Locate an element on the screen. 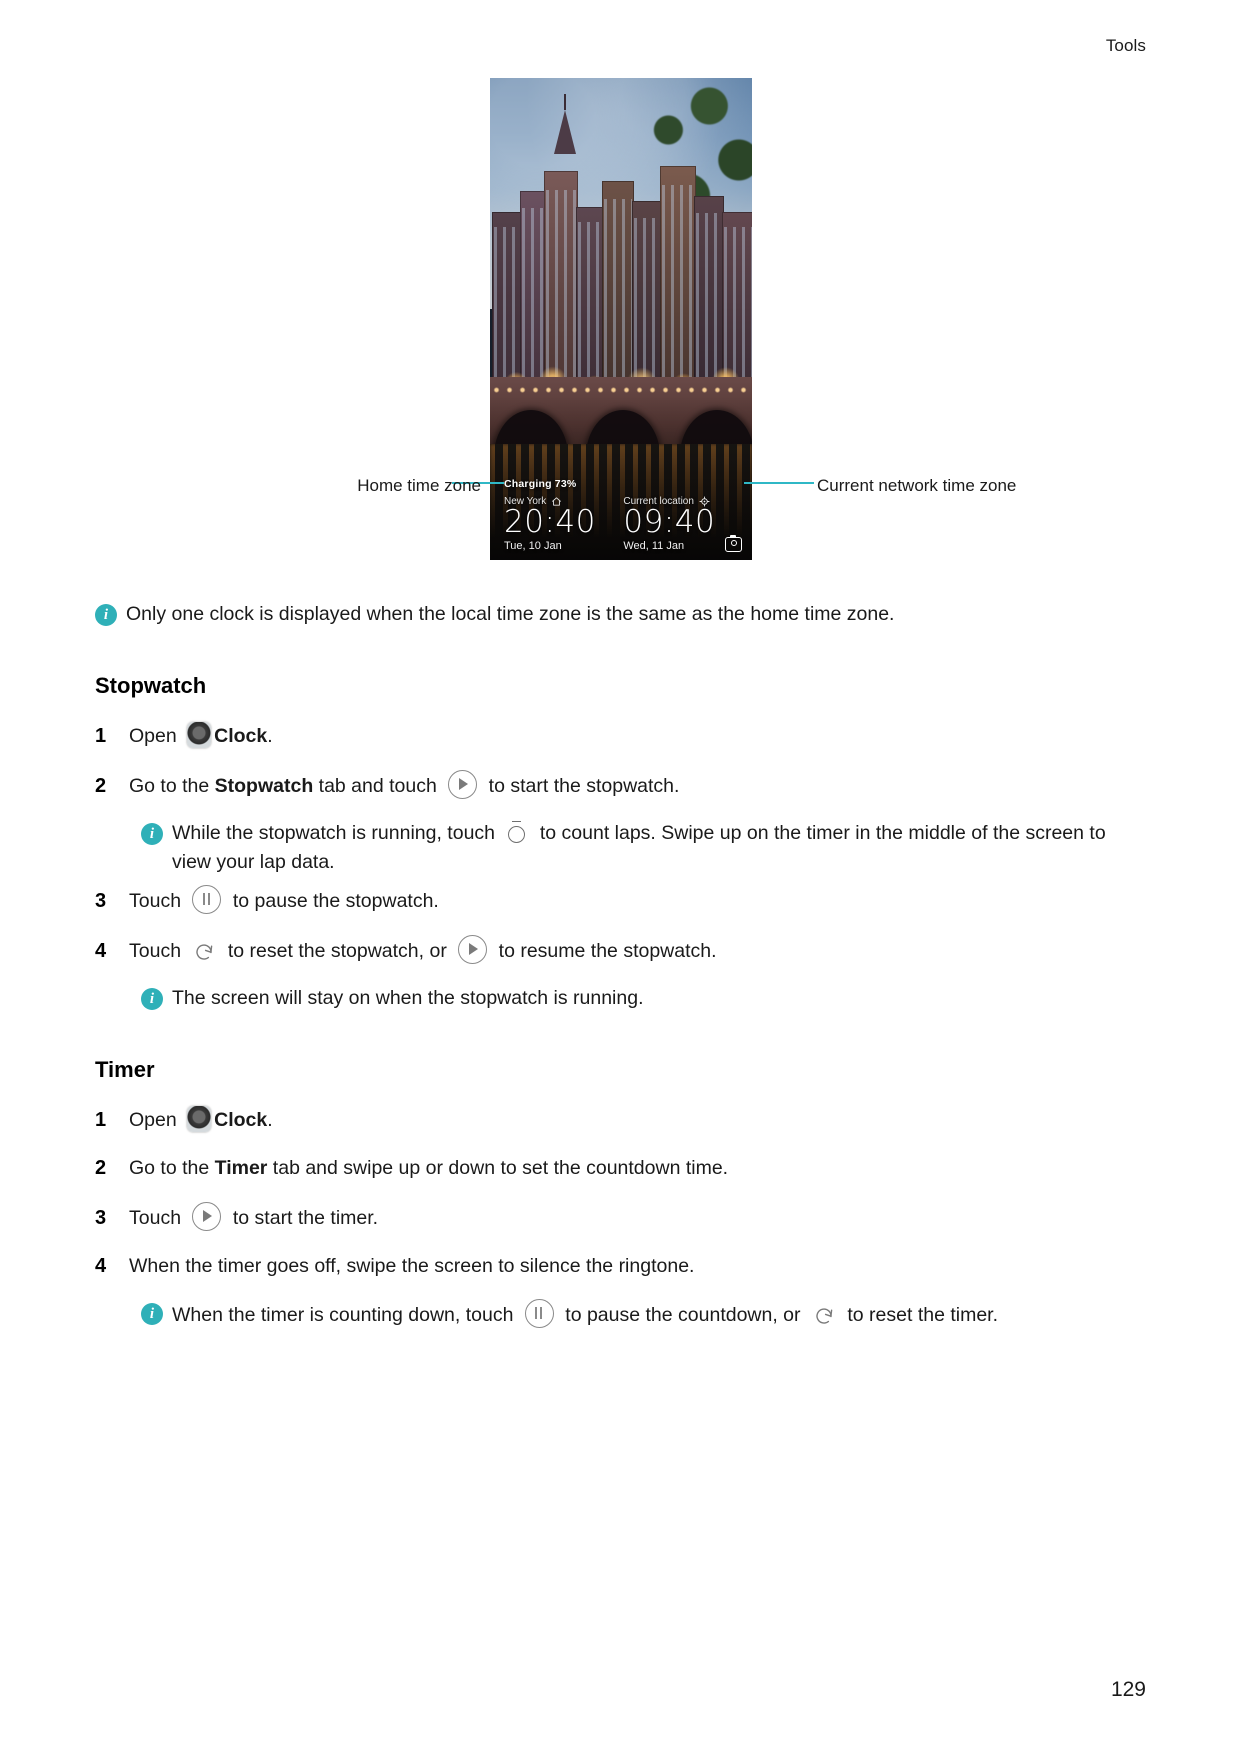  step-timer-1: 1 Open Clock. is located at coordinates (620, 1120).